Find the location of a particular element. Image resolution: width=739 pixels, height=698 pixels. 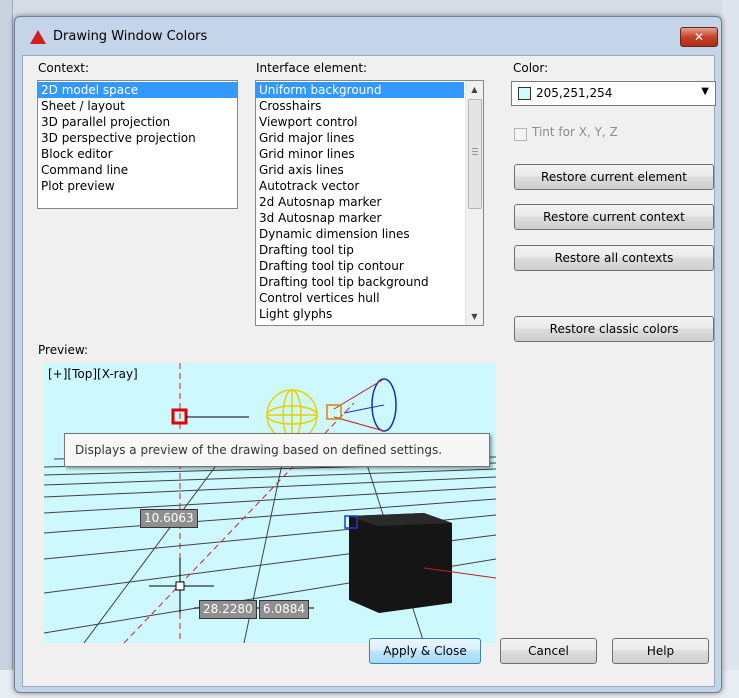

background-window-right is located at coordinates (730, 349).